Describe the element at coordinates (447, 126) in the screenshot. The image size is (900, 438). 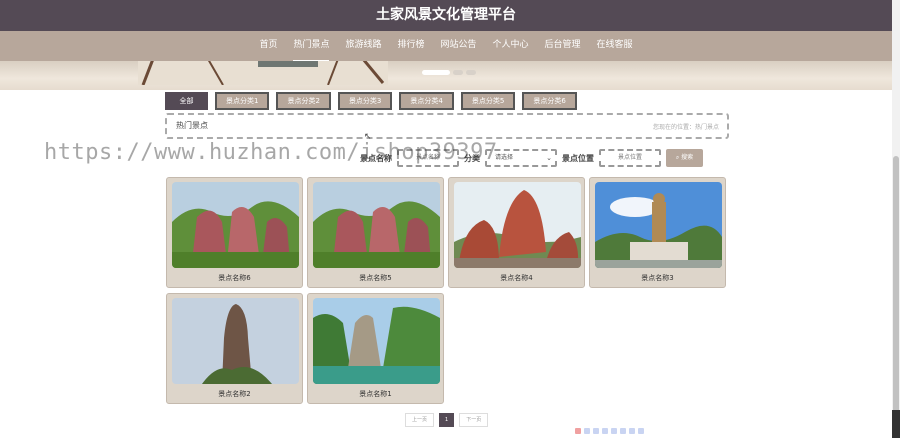
I see `section-header: 热门景点 您现在的位置：热门景点` at that location.